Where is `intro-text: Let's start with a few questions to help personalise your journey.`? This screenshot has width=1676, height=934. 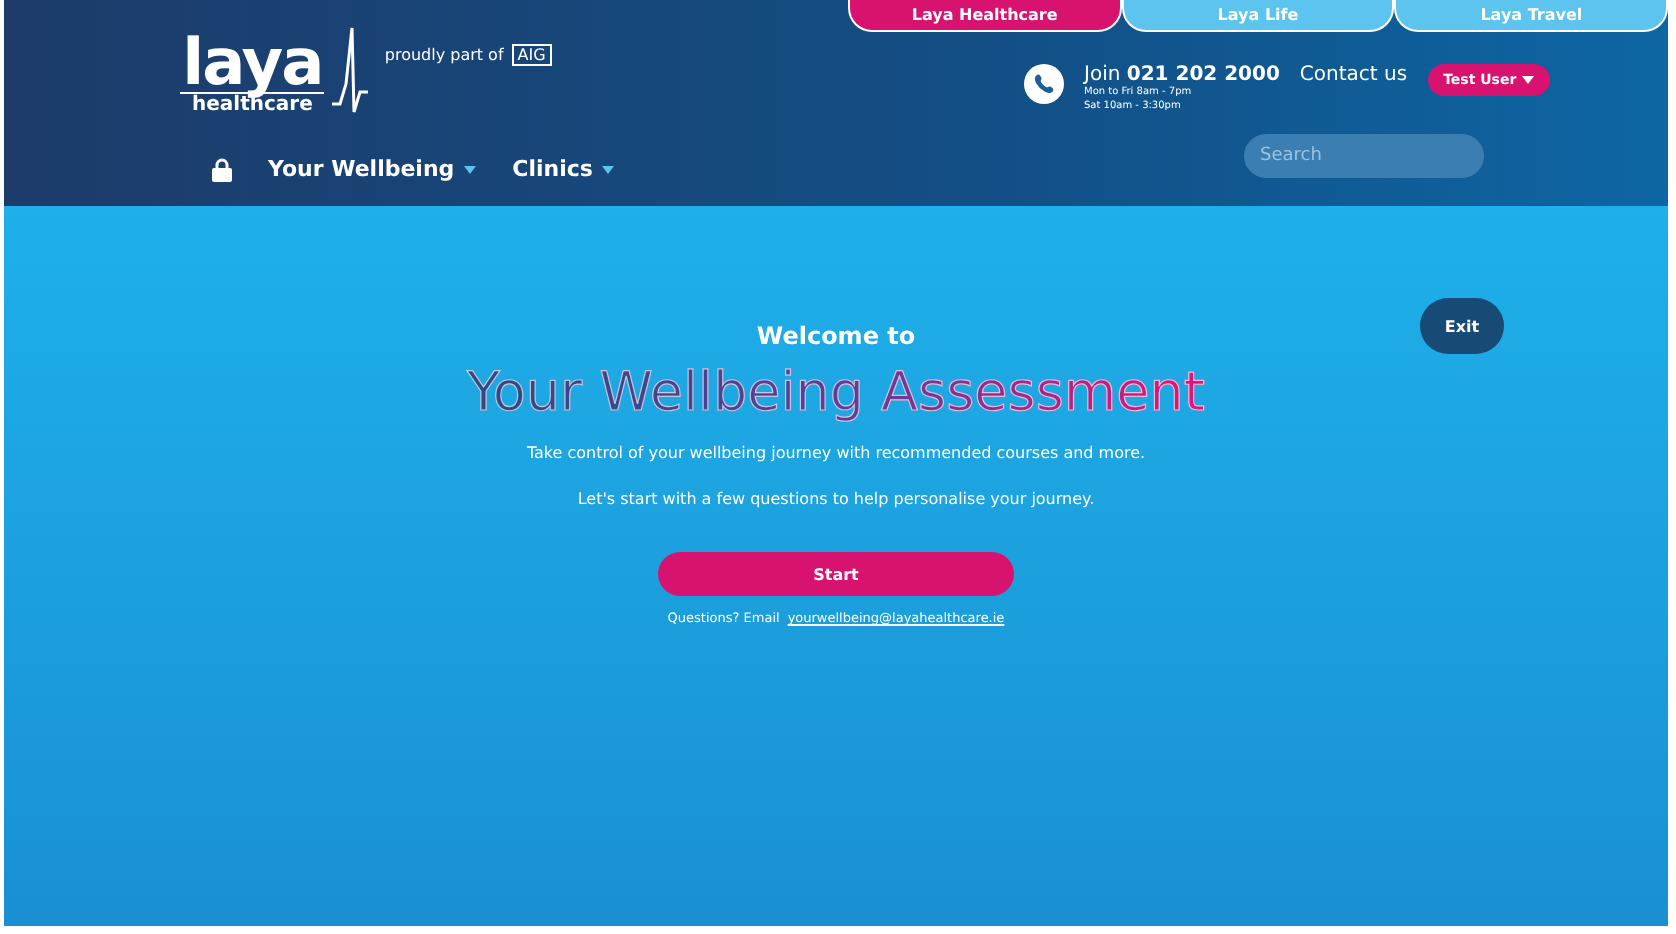 intro-text: Let's start with a few questions to help personalise your journey. is located at coordinates (836, 499).